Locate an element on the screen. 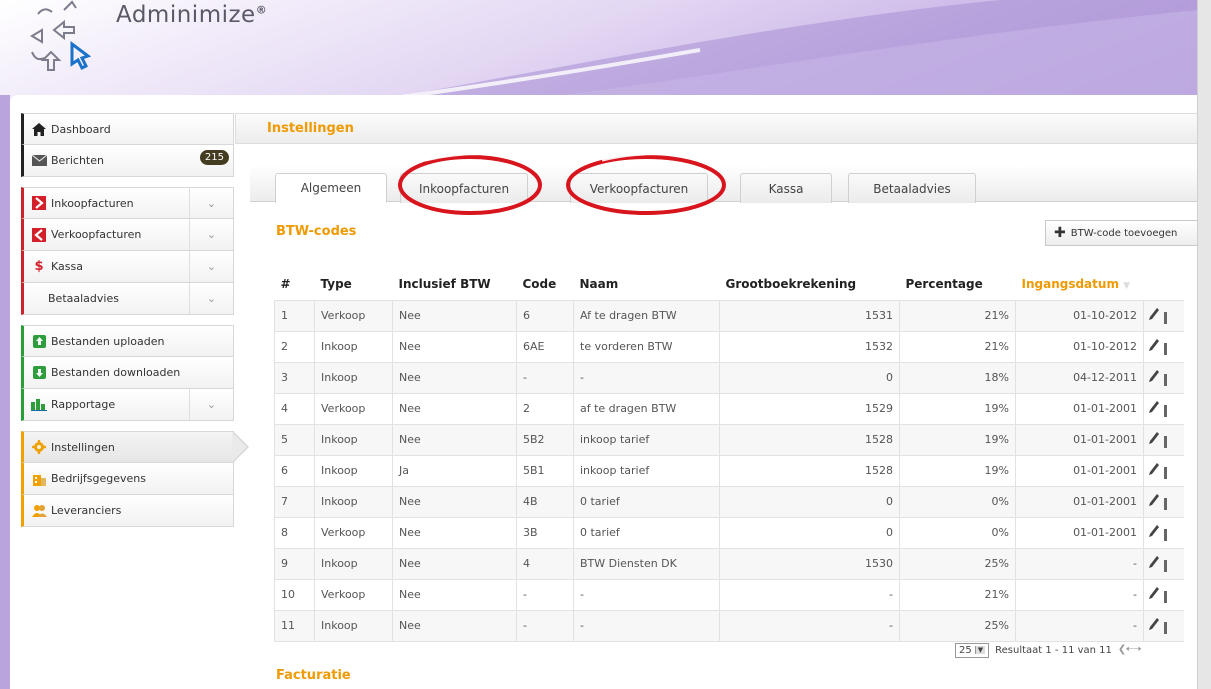  sidebar-item-kassa: $ Kassa ⌄ is located at coordinates (127, 267).